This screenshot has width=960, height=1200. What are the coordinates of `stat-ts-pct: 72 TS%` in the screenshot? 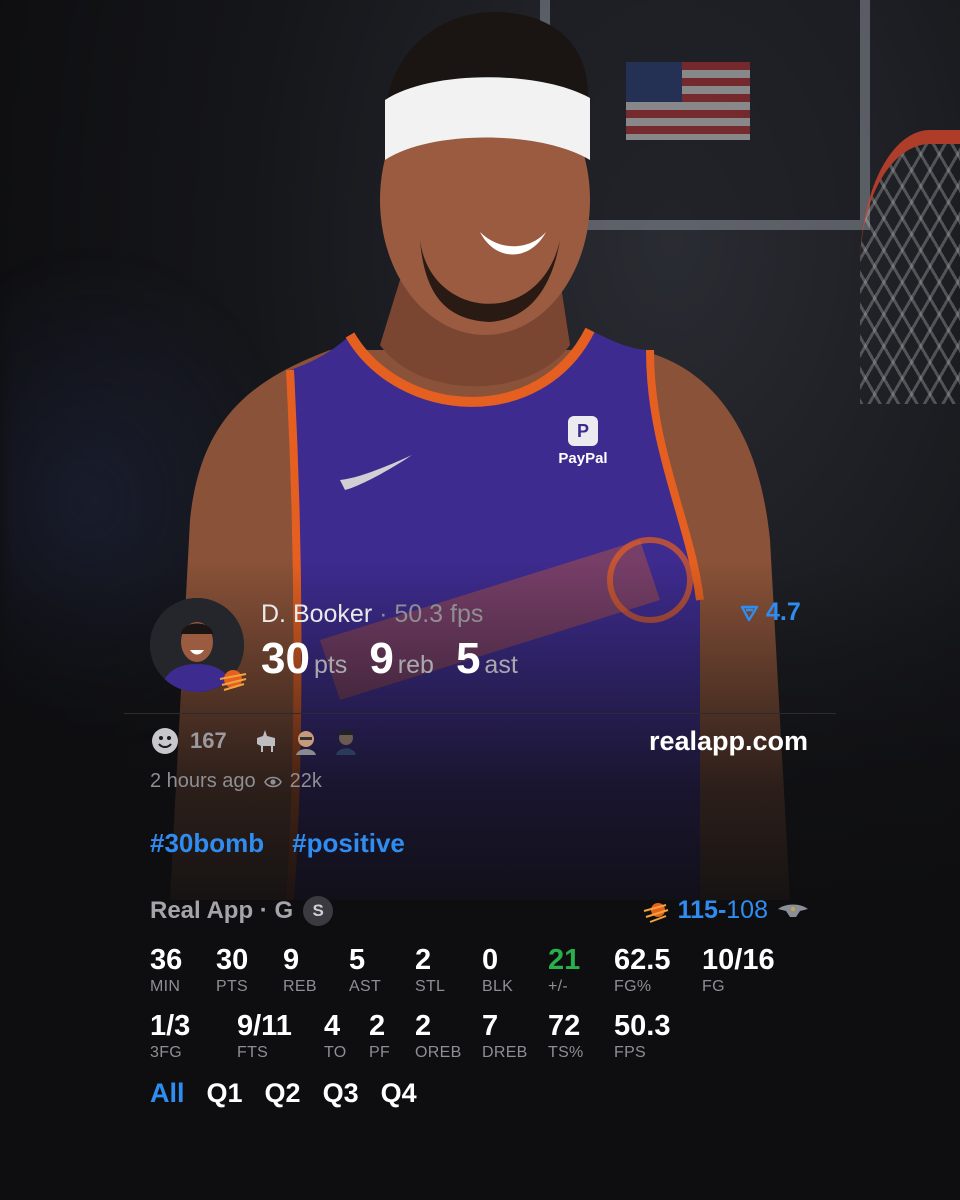 It's located at (566, 1036).